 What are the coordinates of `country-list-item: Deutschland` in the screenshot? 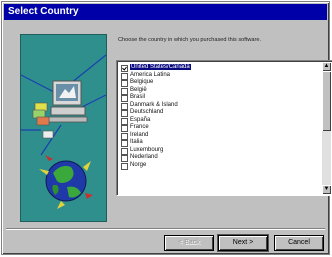 It's located at (219, 113).